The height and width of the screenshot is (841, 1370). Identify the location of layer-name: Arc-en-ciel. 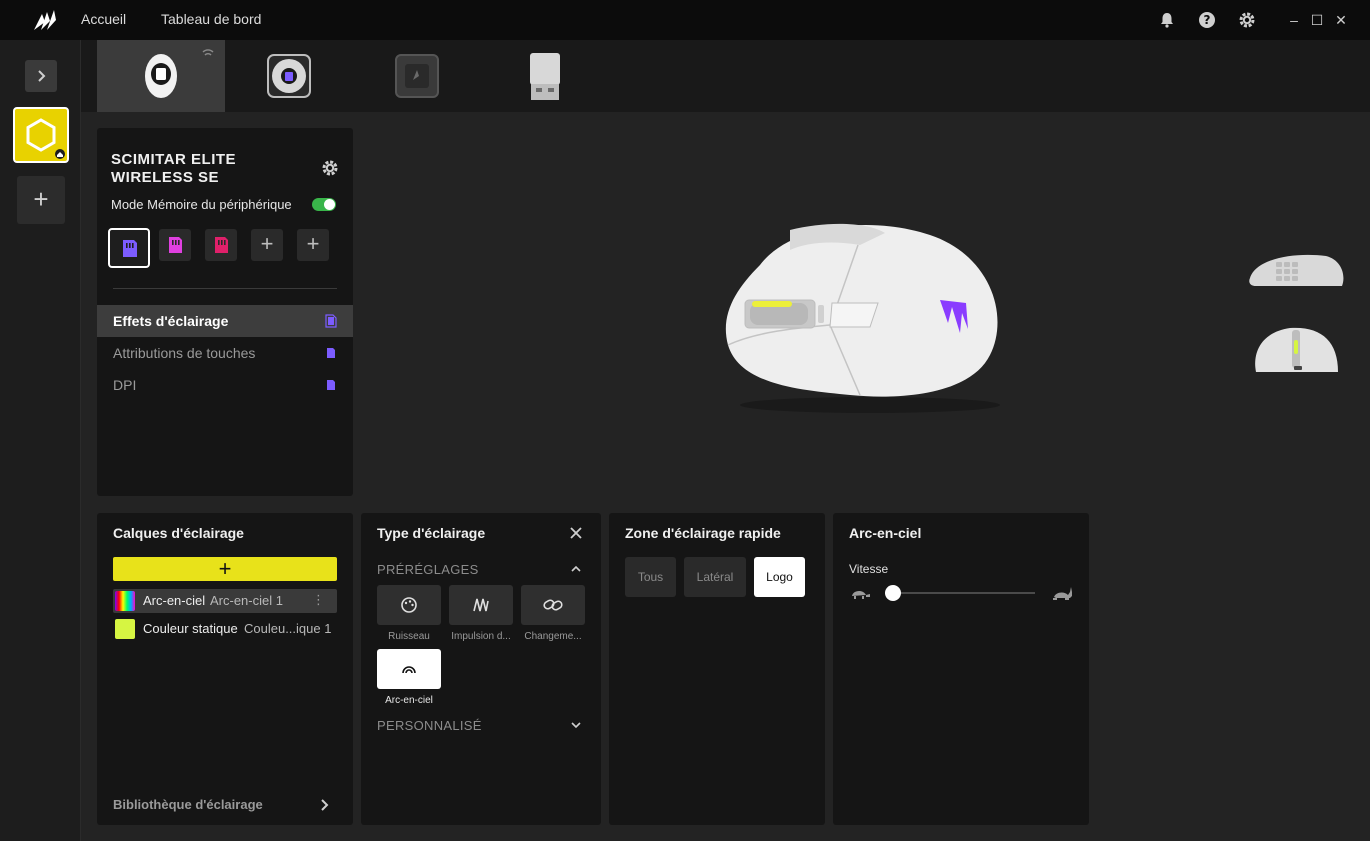
(174, 600).